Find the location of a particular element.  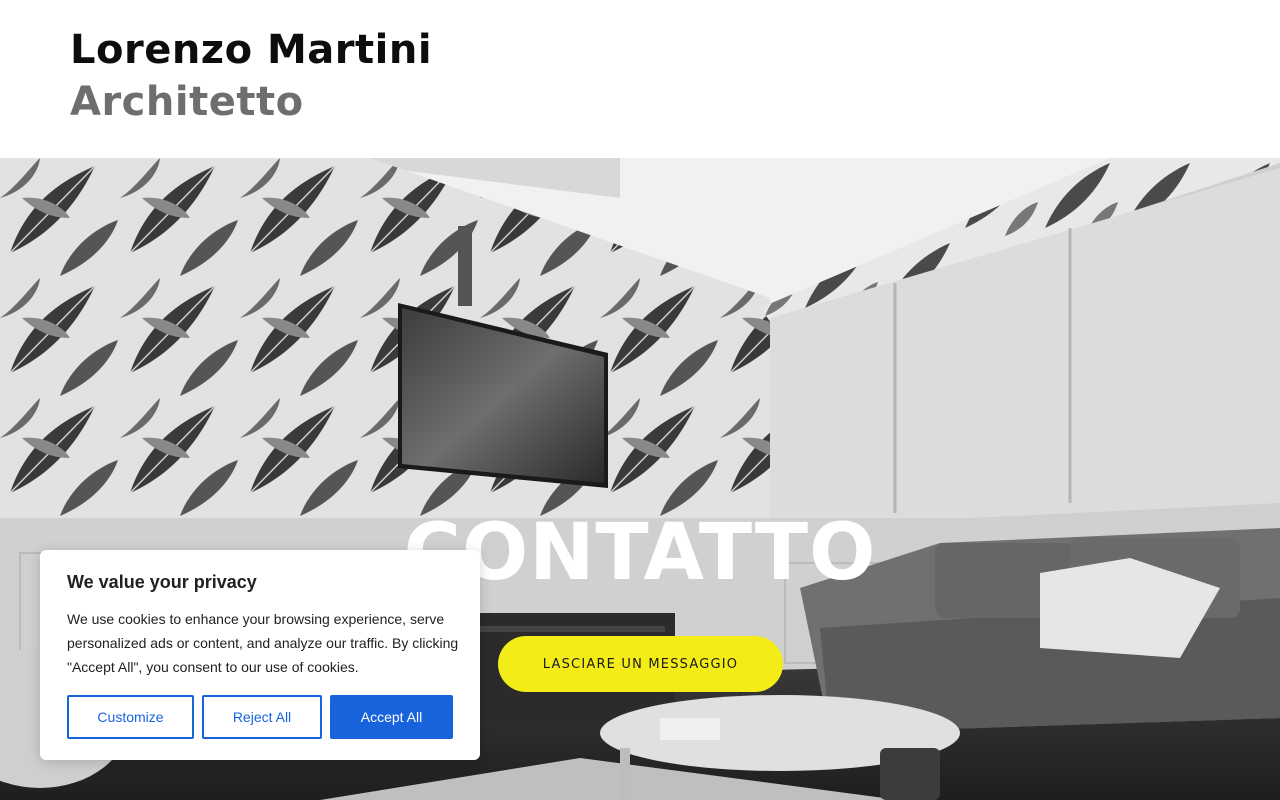

cookie-banner-title: We value your privacy is located at coordinates (162, 582).